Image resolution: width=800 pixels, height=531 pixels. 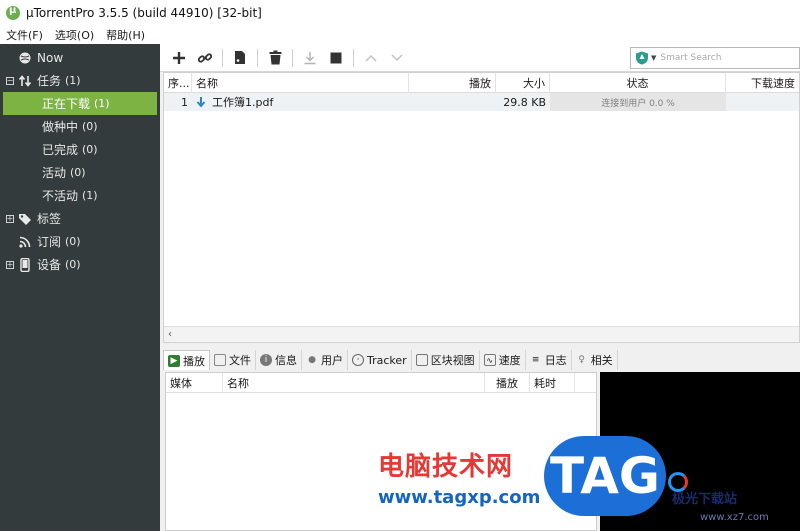 I want to click on bulb-icon: ♀, so click(x=581, y=360).